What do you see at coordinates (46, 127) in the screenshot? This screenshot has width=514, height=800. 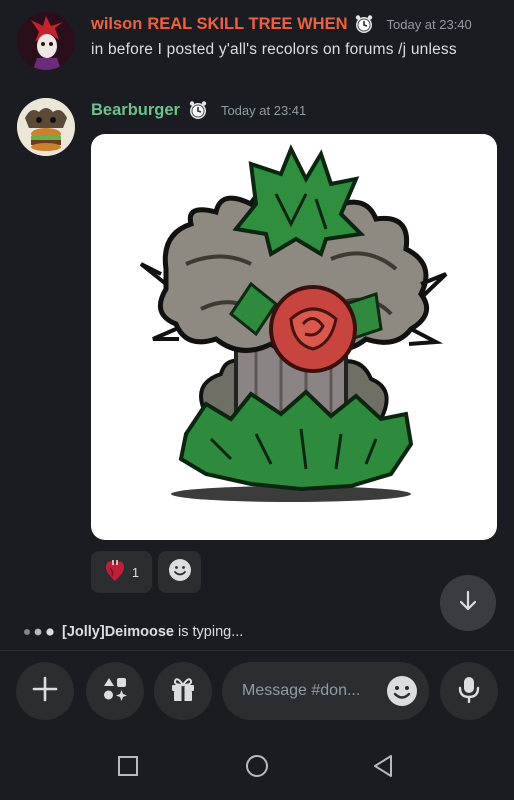 I see `avatar-bearburger` at bounding box center [46, 127].